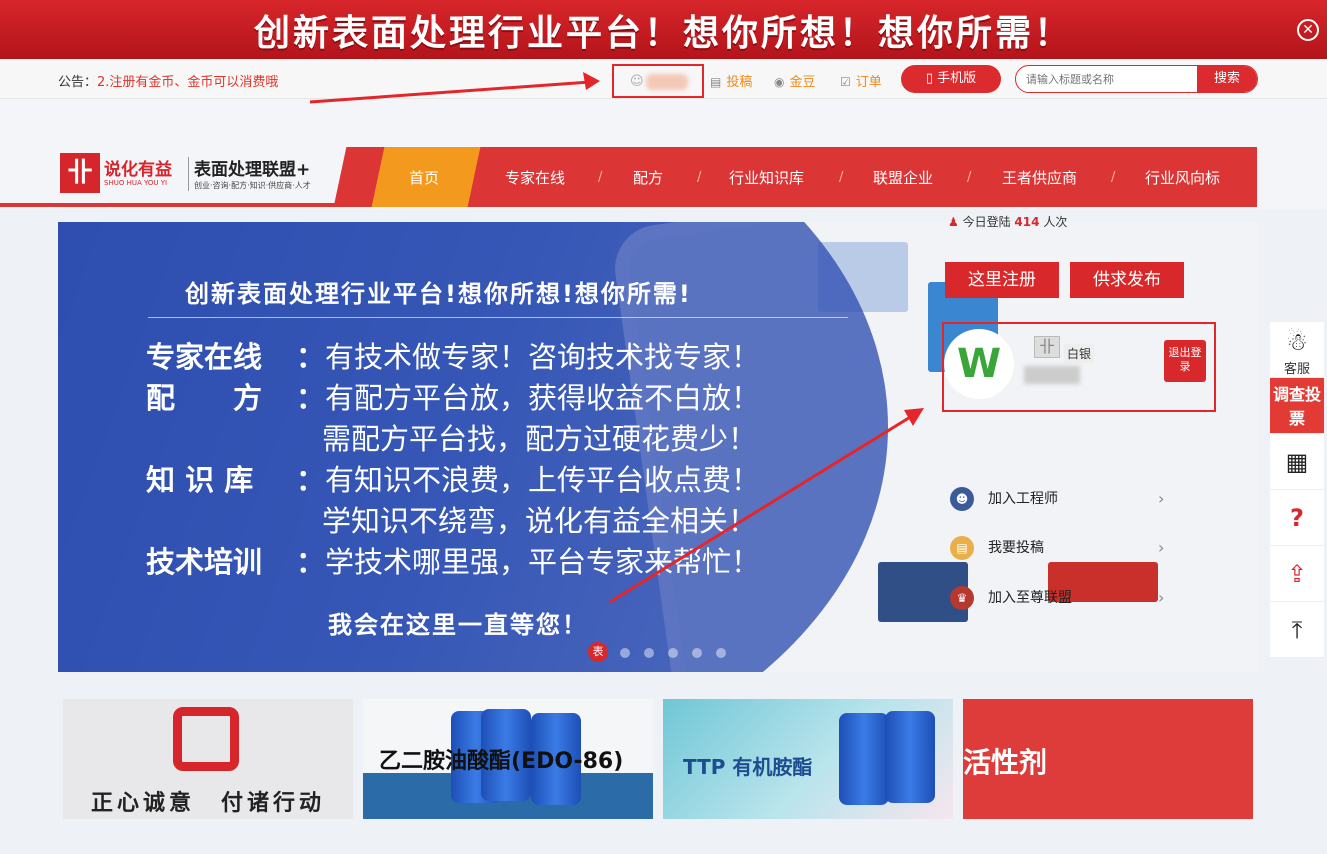  I want to click on ad-tile-edo86: 乙二胺油酸酯(EDO-86), so click(508, 759).